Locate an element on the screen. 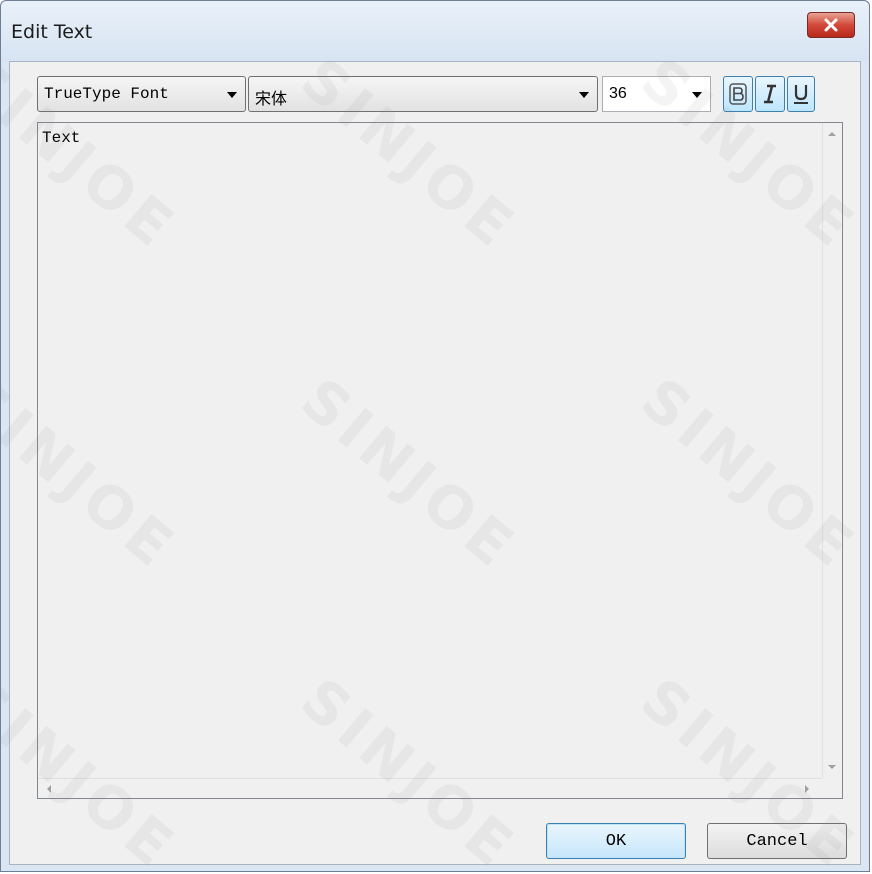  underline-button is located at coordinates (801, 94).